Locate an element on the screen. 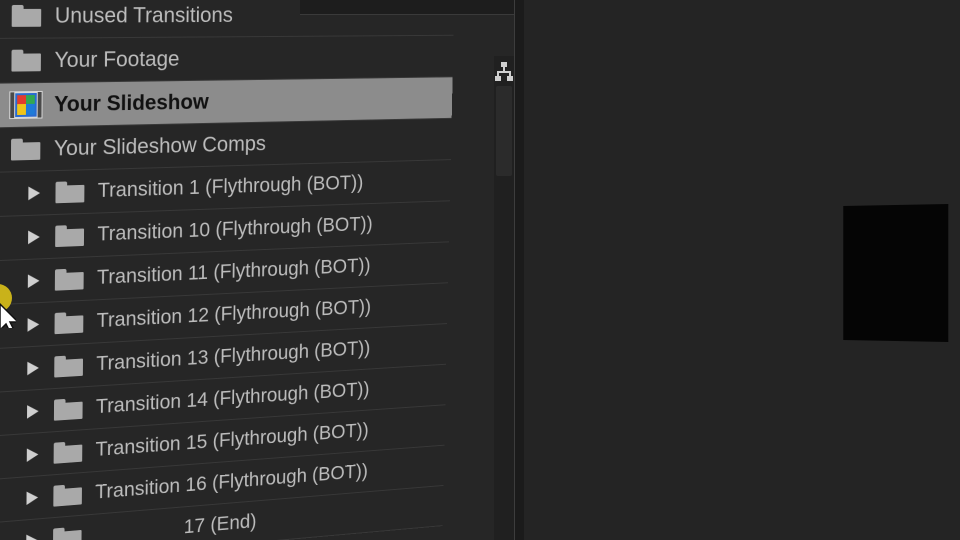  project-item-label: Transition 11 (Flythrough (BOT)) is located at coordinates (233, 271).